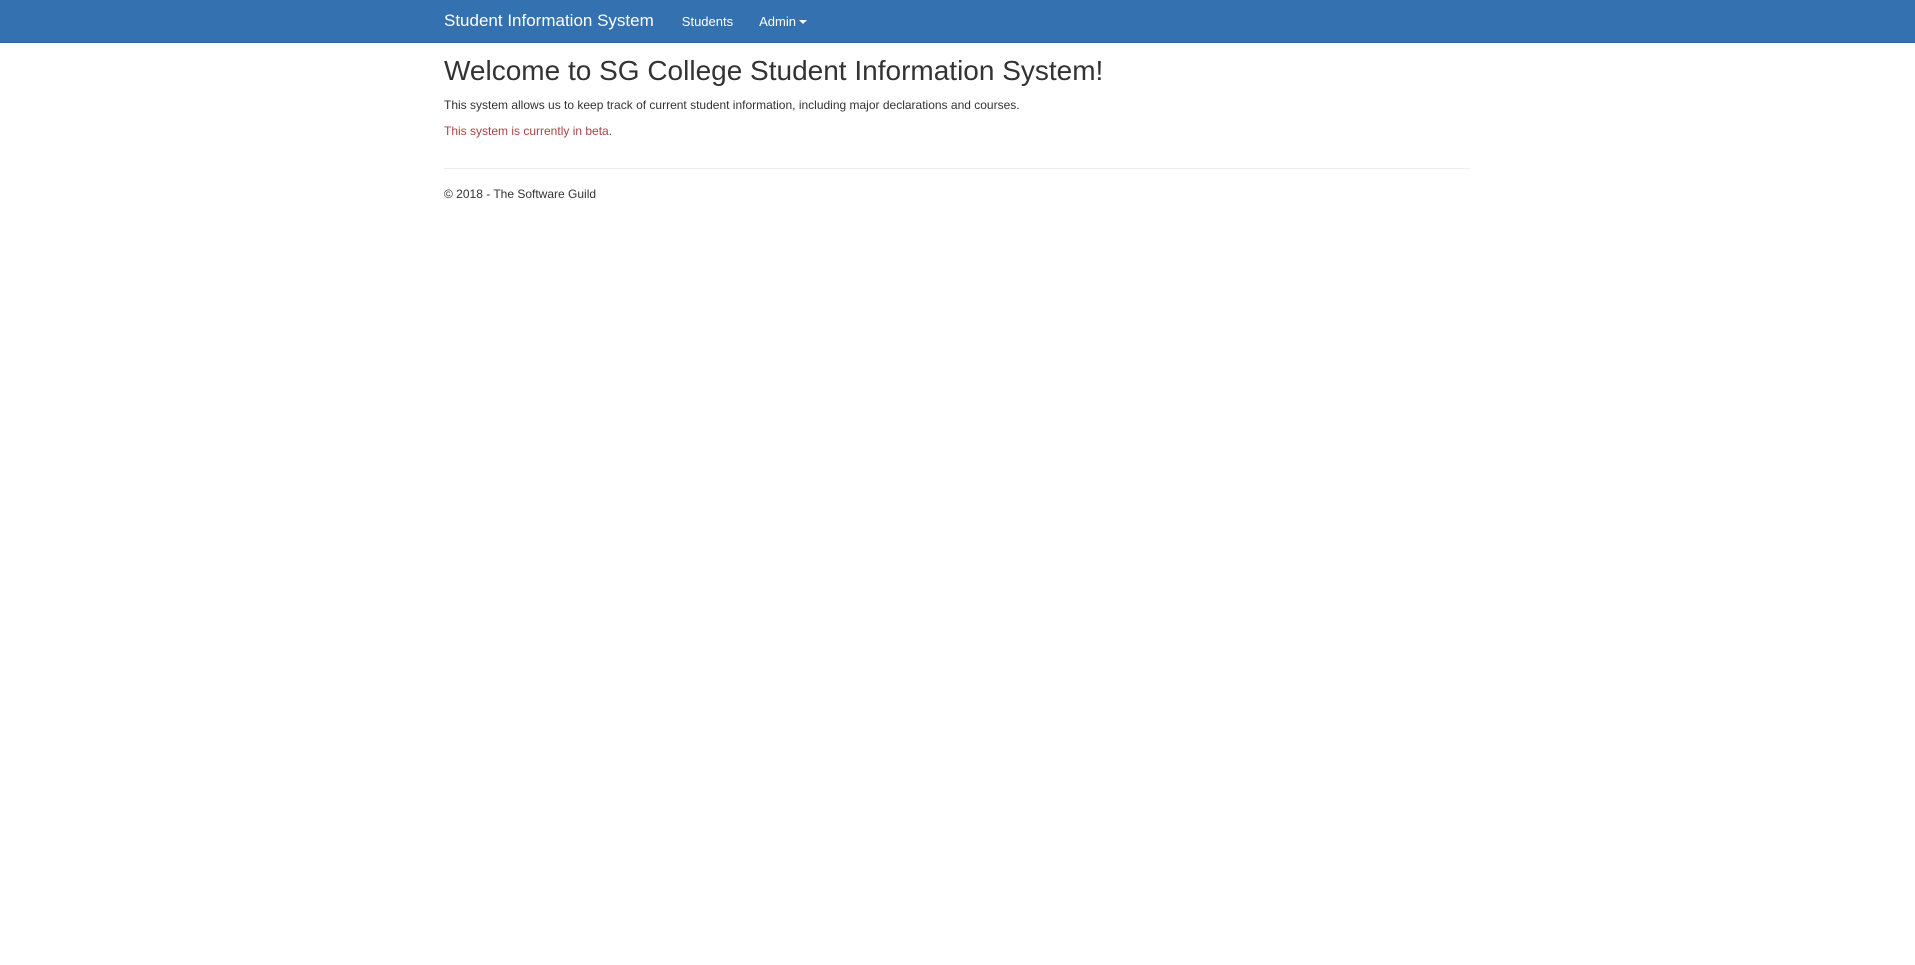  Describe the element at coordinates (802, 22) in the screenshot. I see `caret-down-icon` at that location.